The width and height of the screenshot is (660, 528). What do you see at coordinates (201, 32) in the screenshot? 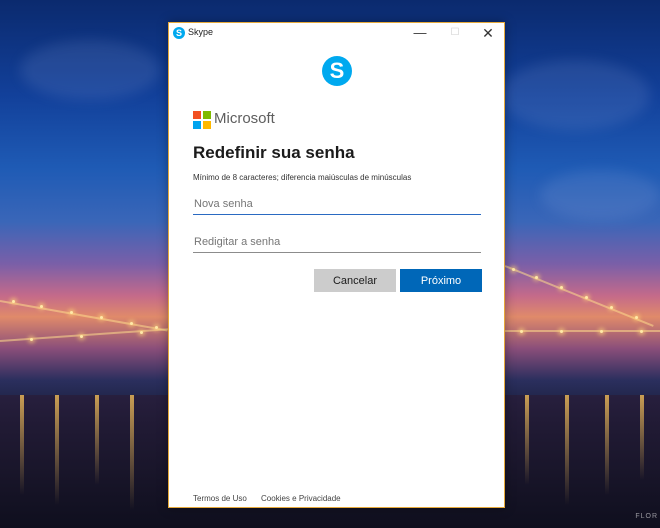
I see `window-title: Skype` at bounding box center [201, 32].